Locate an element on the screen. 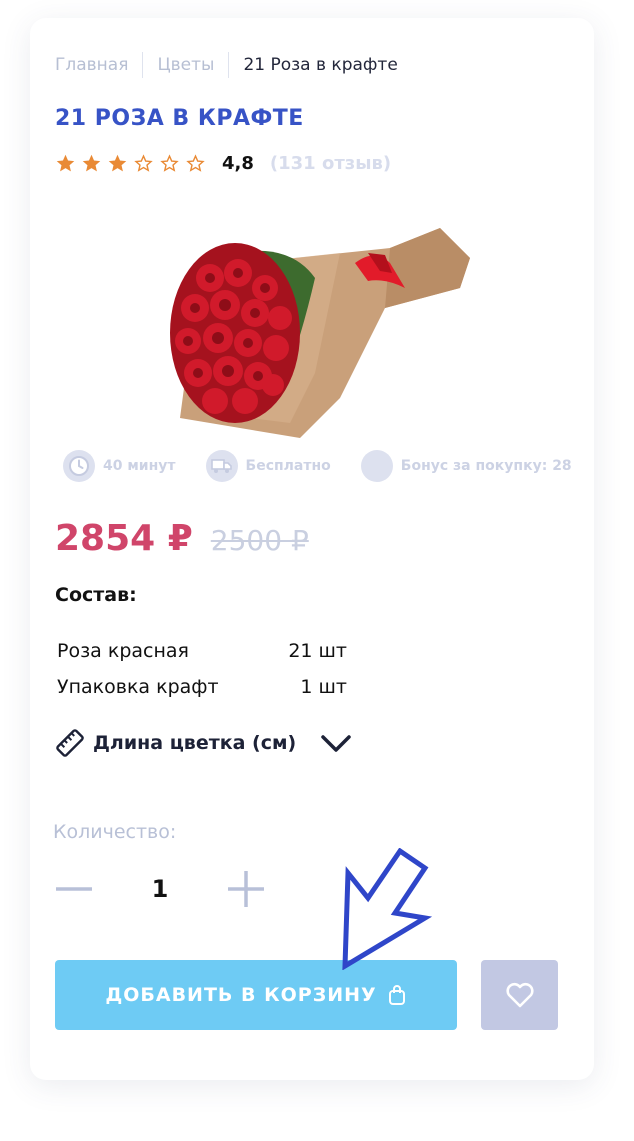 This screenshot has width=634, height=1141. minus-icon is located at coordinates (74, 889).